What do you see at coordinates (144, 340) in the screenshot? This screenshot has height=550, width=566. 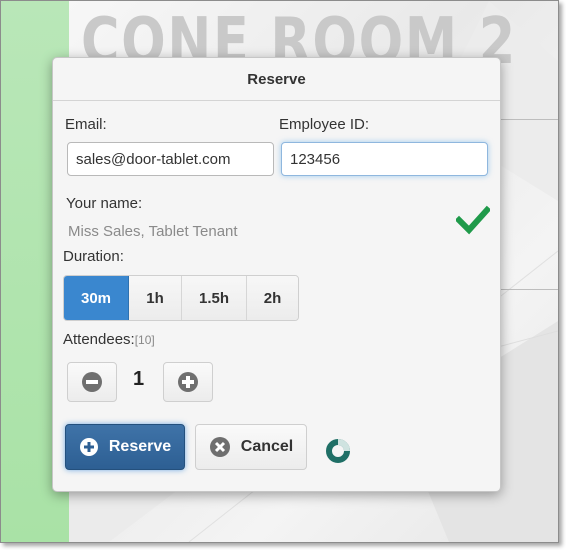 I see `attendees-max: [10]` at bounding box center [144, 340].